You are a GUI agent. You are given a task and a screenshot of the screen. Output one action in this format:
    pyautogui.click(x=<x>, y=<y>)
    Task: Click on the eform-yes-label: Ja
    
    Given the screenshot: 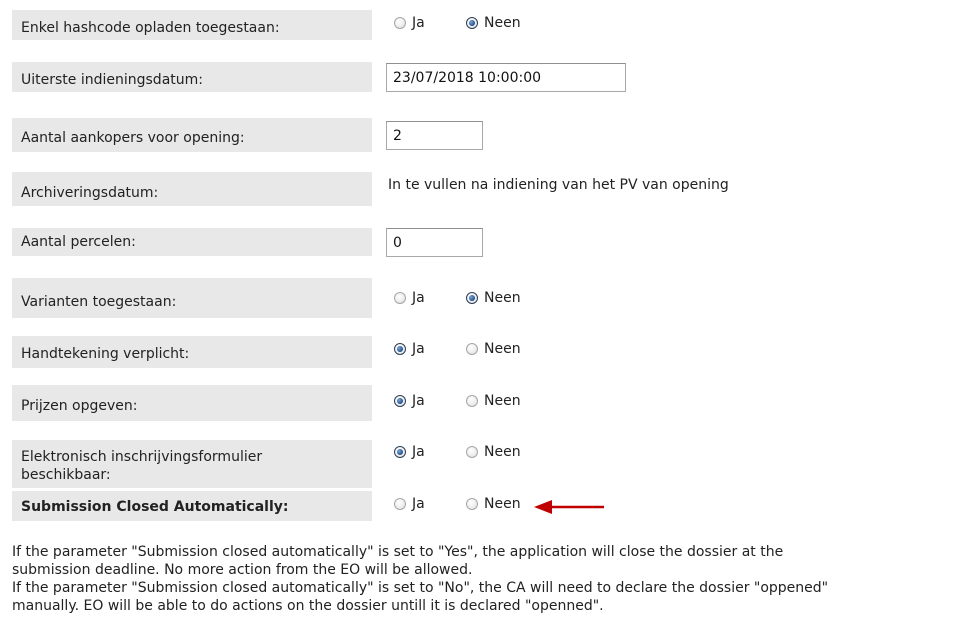 What is the action you would take?
    pyautogui.click(x=418, y=452)
    